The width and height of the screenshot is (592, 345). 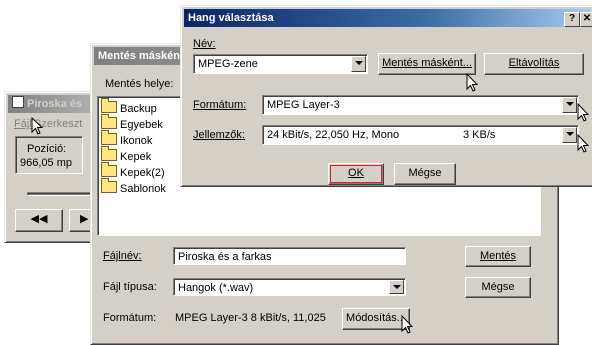 I want to click on save-location-label: Mentés helye:, so click(x=139, y=84).